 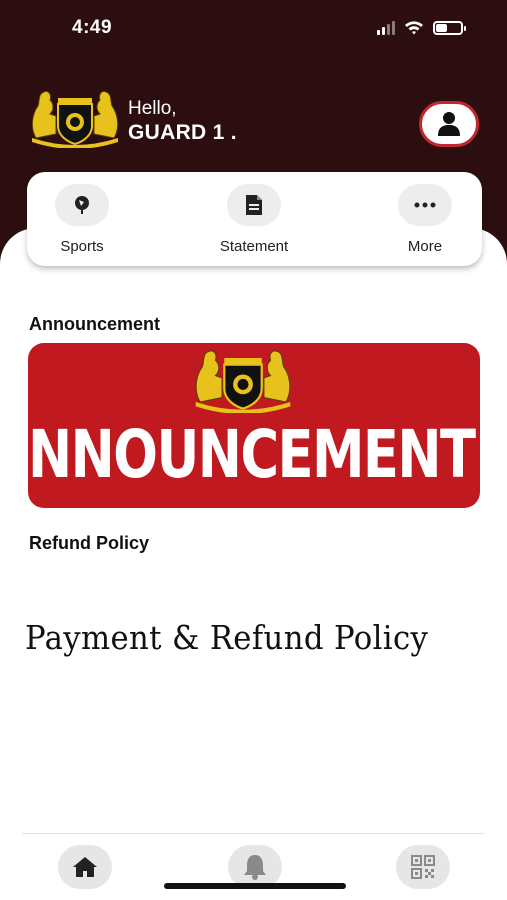 I want to click on banner-text: NNOUNCEMENT, so click(x=252, y=454).